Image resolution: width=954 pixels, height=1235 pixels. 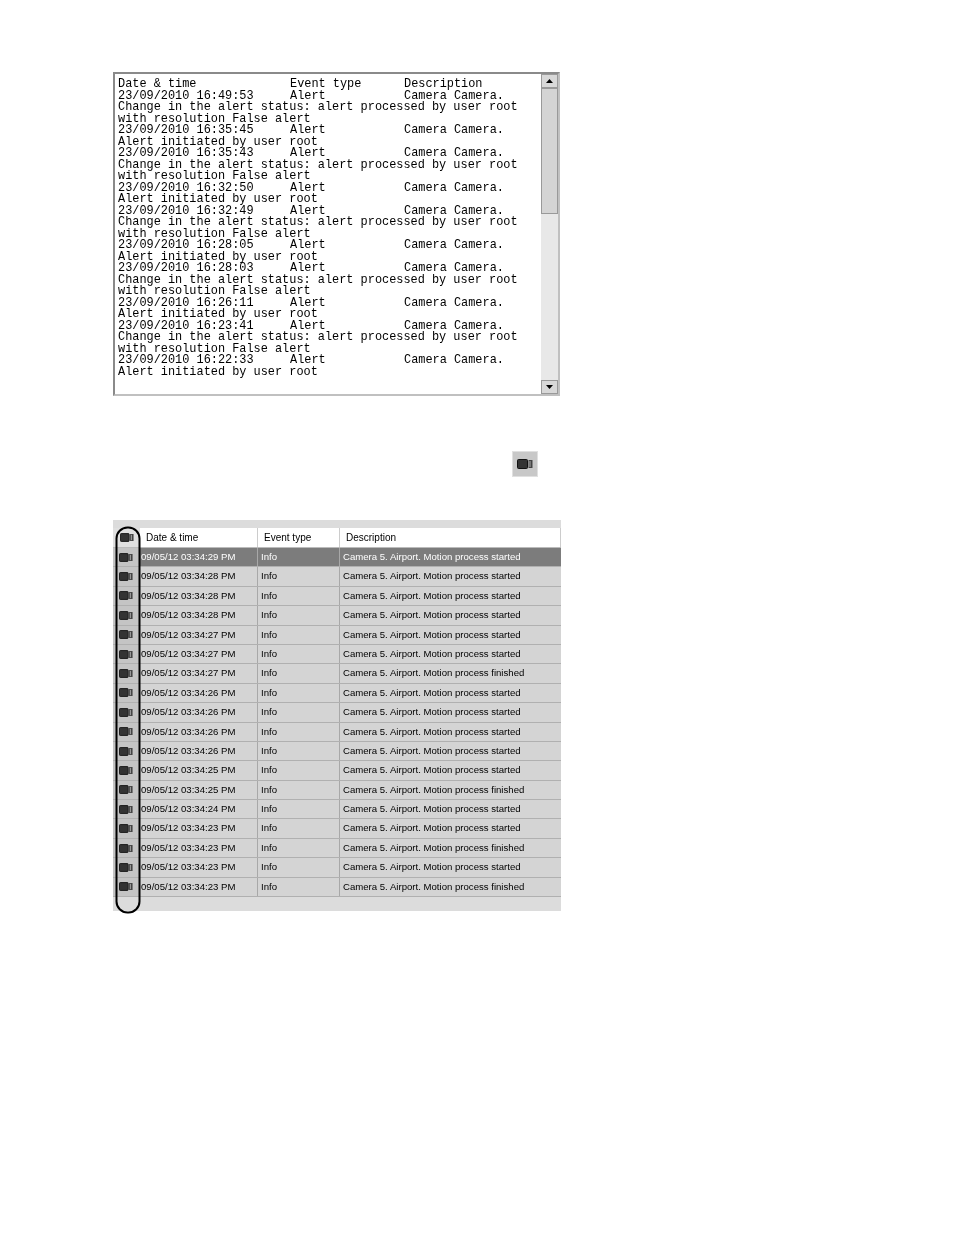 I want to click on table-row: 09/05/12 03:34:24 PM Info Camera 5. Airport. Motion process started, so click(x=337, y=810).